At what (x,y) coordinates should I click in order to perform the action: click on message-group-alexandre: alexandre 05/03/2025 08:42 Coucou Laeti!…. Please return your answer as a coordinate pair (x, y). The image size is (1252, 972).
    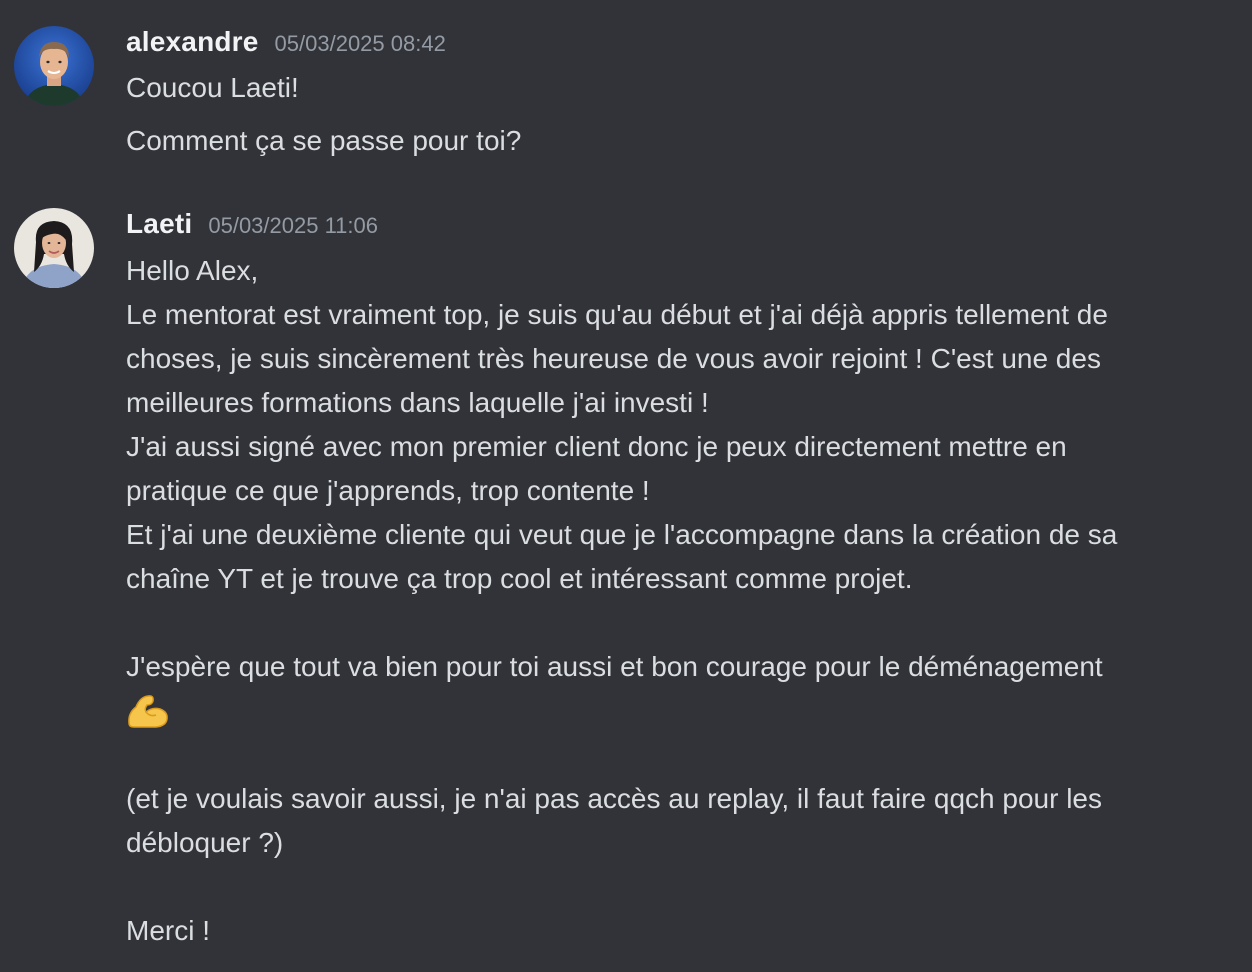
    Looking at the image, I should click on (626, 96).